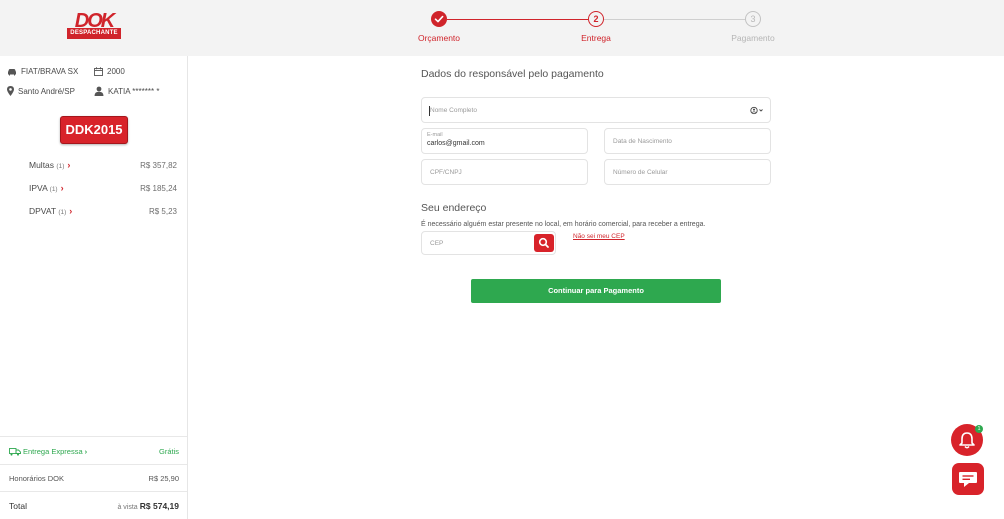 This screenshot has height=519, width=1004. I want to click on chat-bubble-icon, so click(968, 479).